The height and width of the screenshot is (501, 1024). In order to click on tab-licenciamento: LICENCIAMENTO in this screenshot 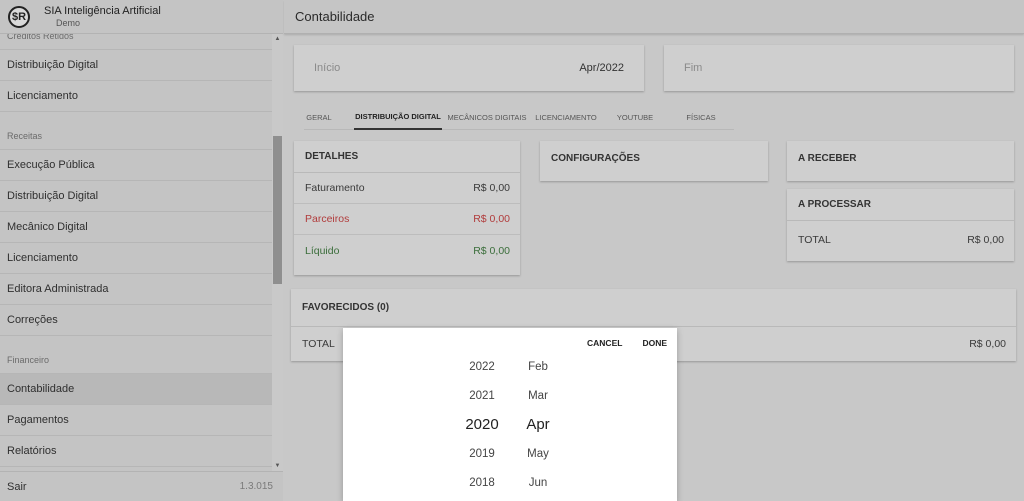, I will do `click(566, 117)`.